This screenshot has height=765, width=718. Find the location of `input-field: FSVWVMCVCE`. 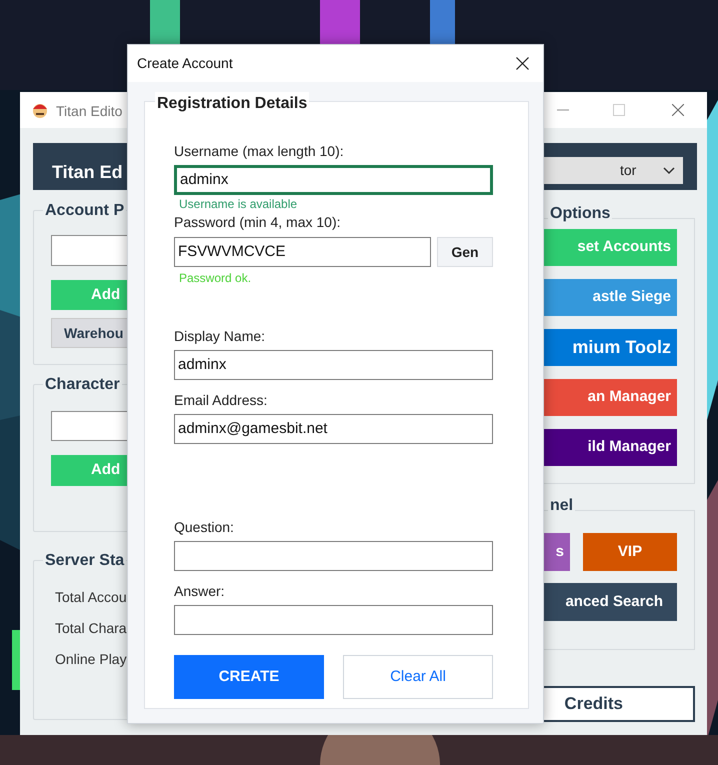

input-field: FSVWVMCVCE is located at coordinates (302, 252).